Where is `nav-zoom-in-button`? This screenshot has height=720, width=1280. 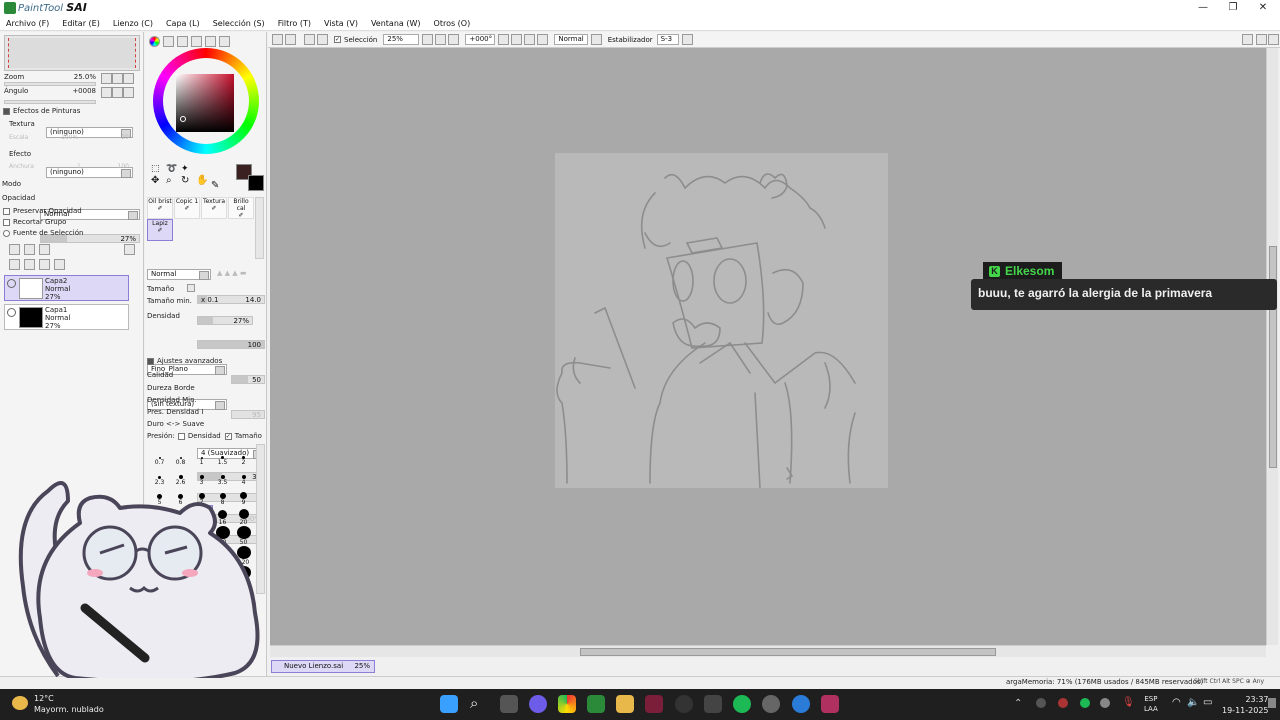 nav-zoom-in-button is located at coordinates (117, 79).